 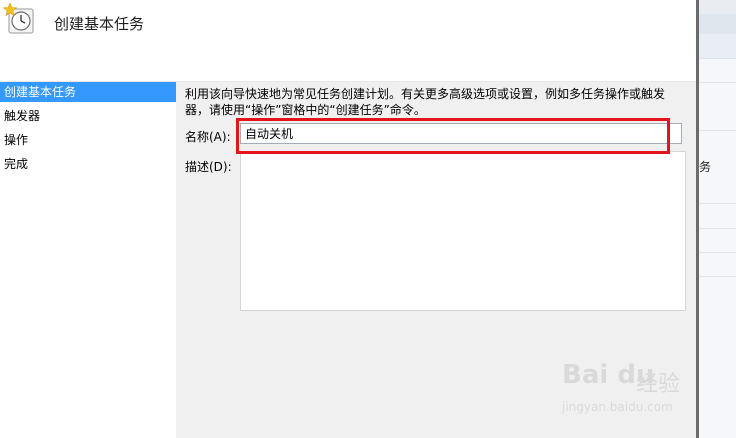 I want to click on watermark-label: 经验, so click(x=658, y=384).